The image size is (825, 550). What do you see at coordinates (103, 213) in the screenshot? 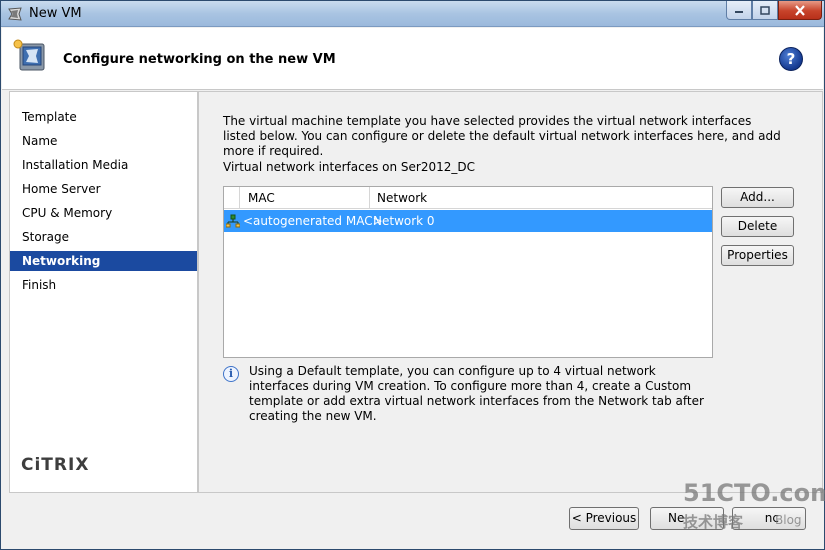
I see `nav-item-cpu-memory: CPU & Memory` at bounding box center [103, 213].